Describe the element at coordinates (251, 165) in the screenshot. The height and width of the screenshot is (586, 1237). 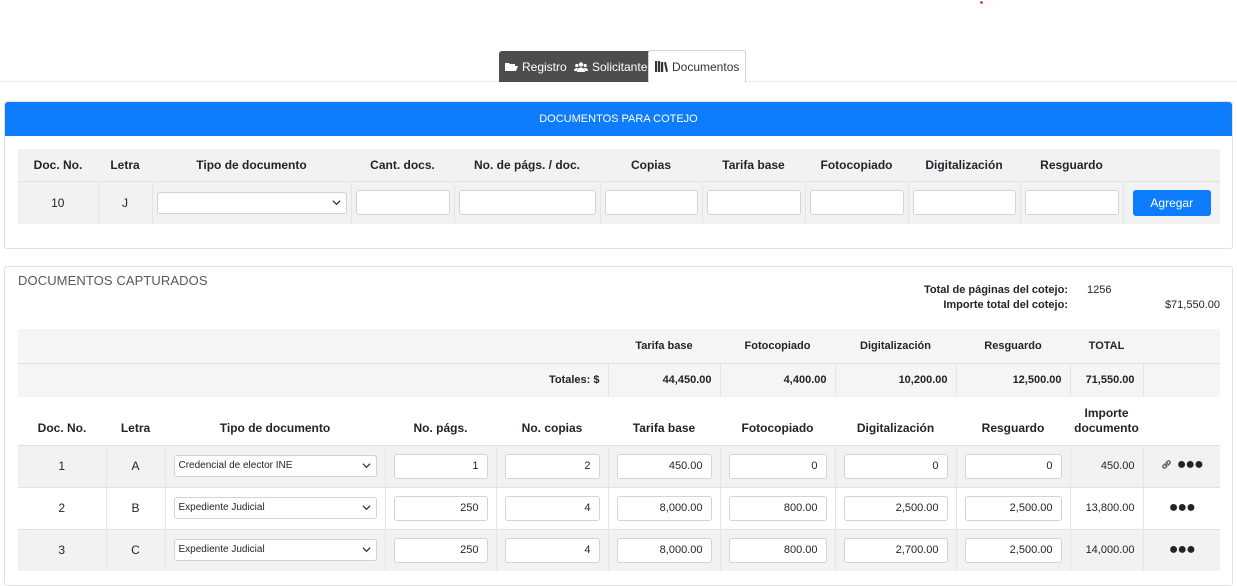
I see `col-tipo-documento: Tipo de documento` at that location.